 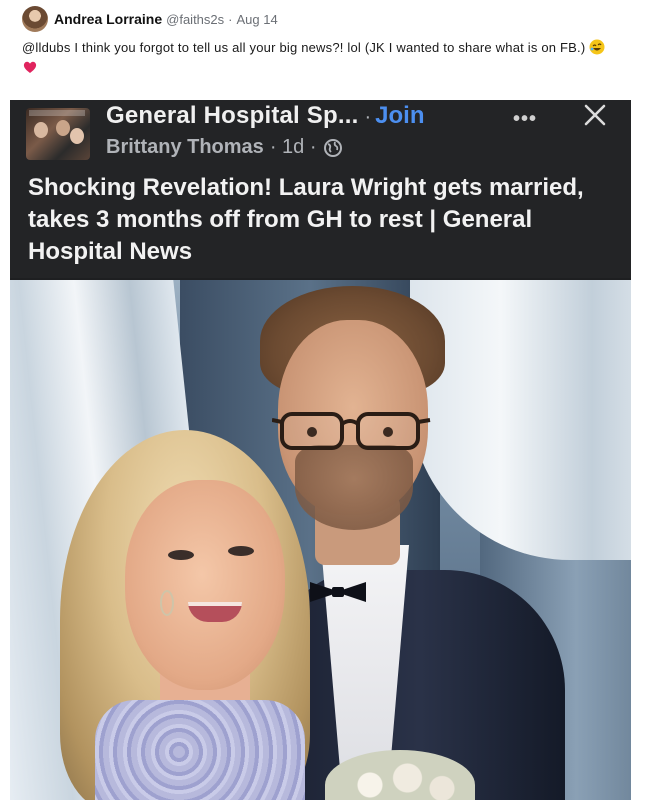 What do you see at coordinates (293, 147) in the screenshot?
I see `post-time: · 1d ·` at bounding box center [293, 147].